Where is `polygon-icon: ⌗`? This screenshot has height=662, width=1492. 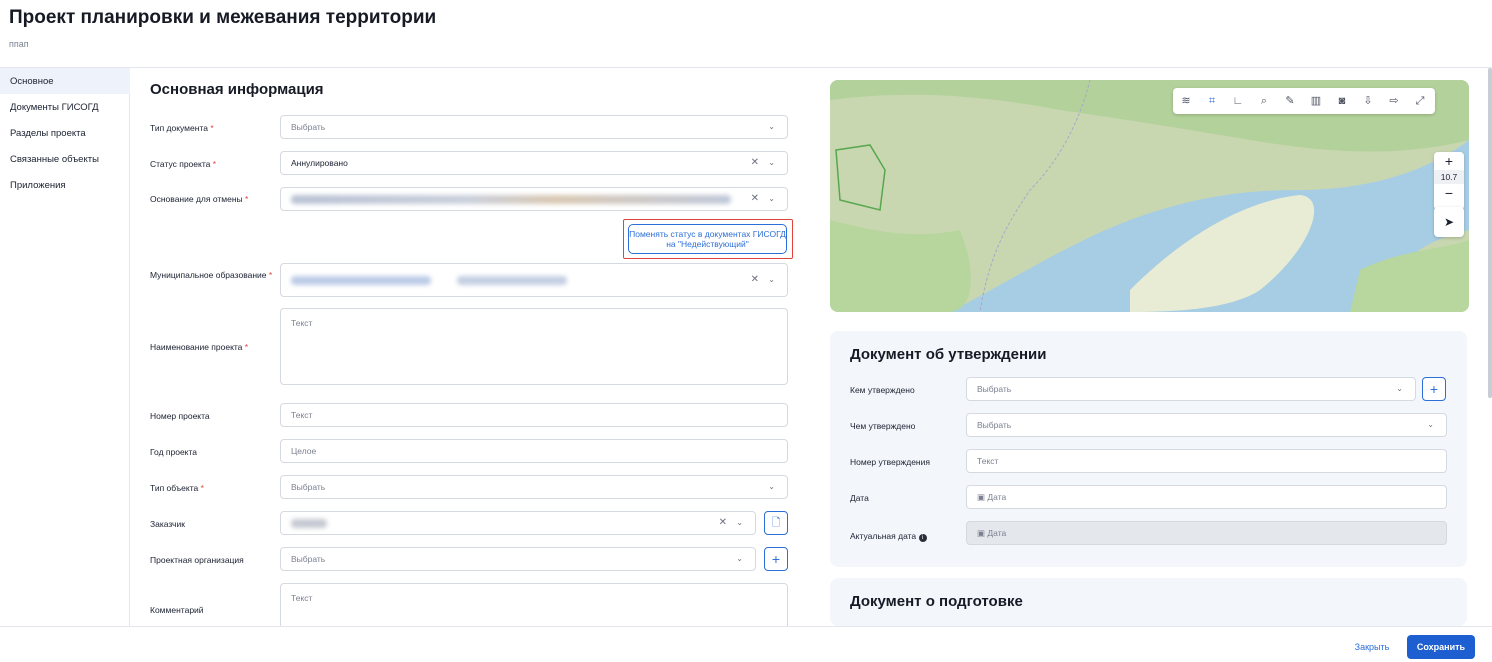
polygon-icon: ⌗ is located at coordinates (1212, 101).